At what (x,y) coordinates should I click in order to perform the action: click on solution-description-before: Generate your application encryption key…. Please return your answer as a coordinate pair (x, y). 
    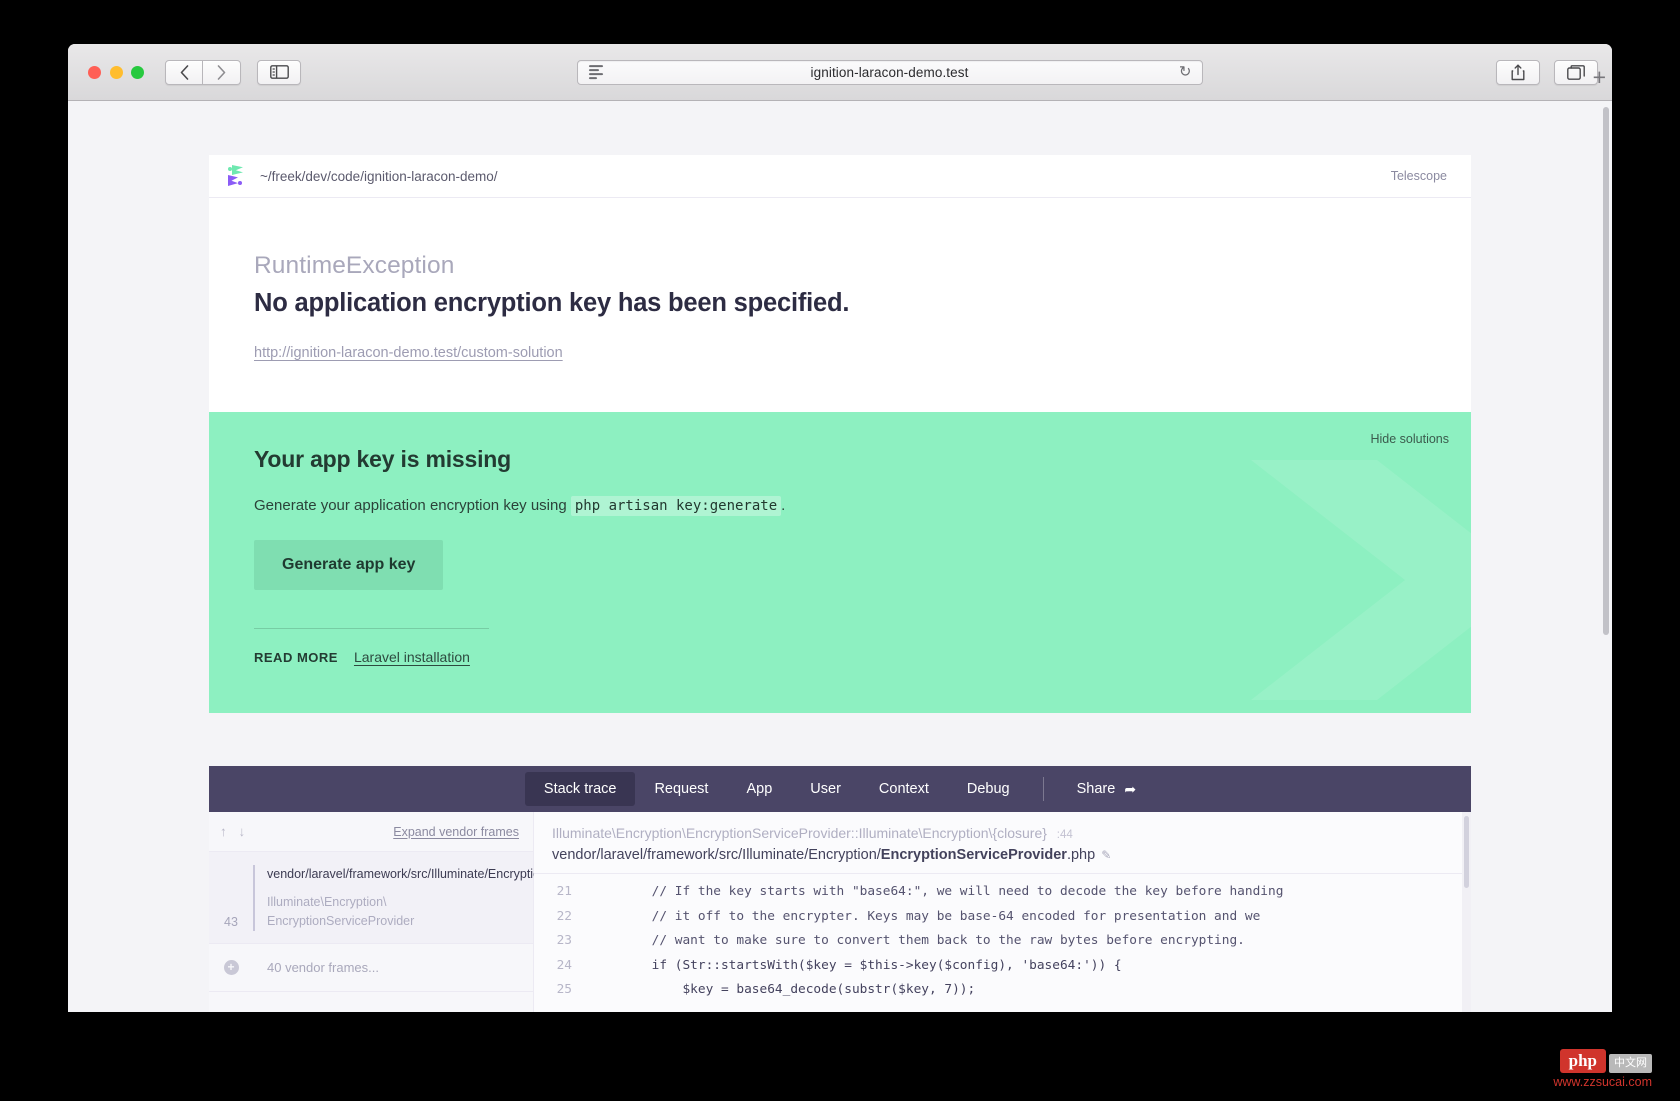
    Looking at the image, I should click on (412, 505).